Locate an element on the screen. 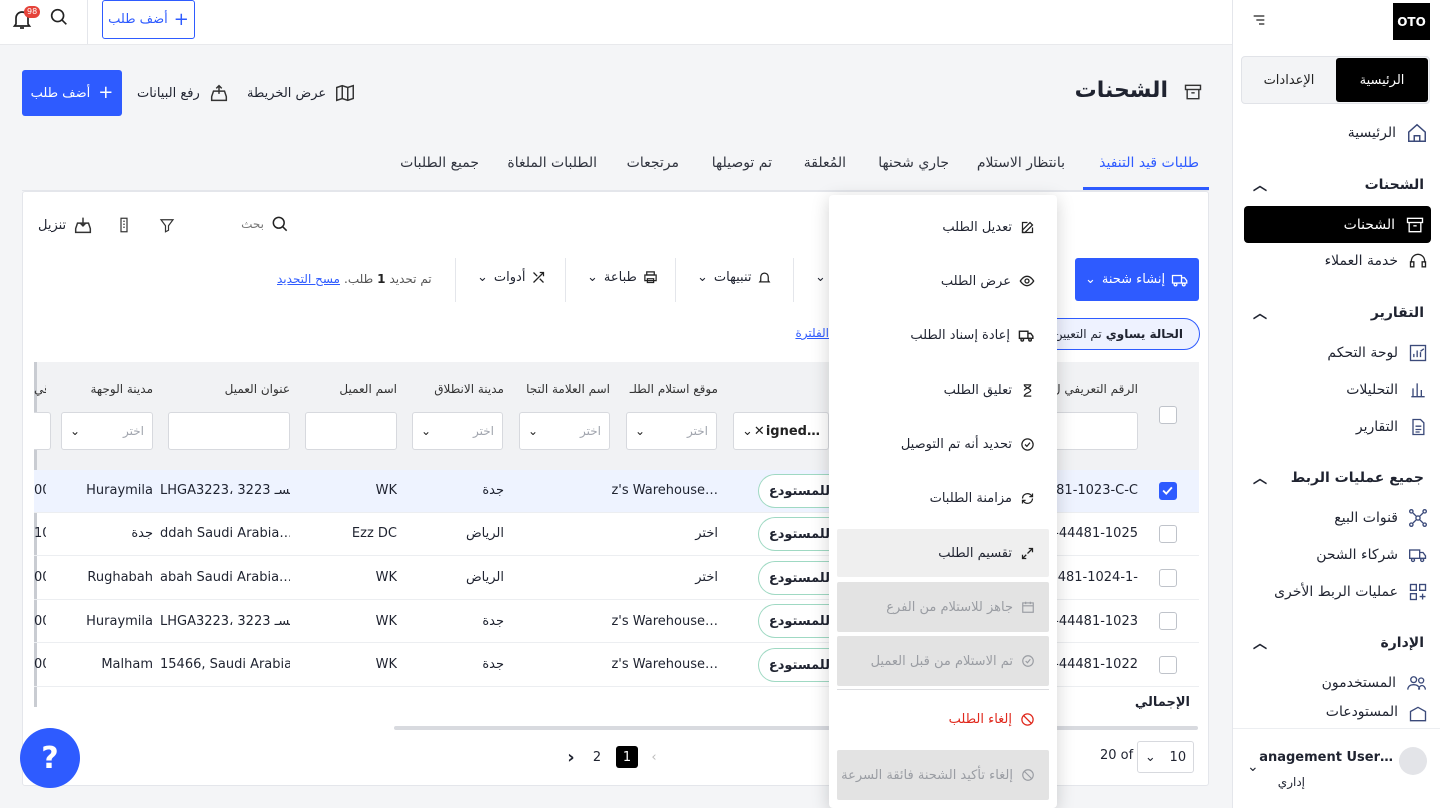  apps-plus-icon is located at coordinates (1418, 592).